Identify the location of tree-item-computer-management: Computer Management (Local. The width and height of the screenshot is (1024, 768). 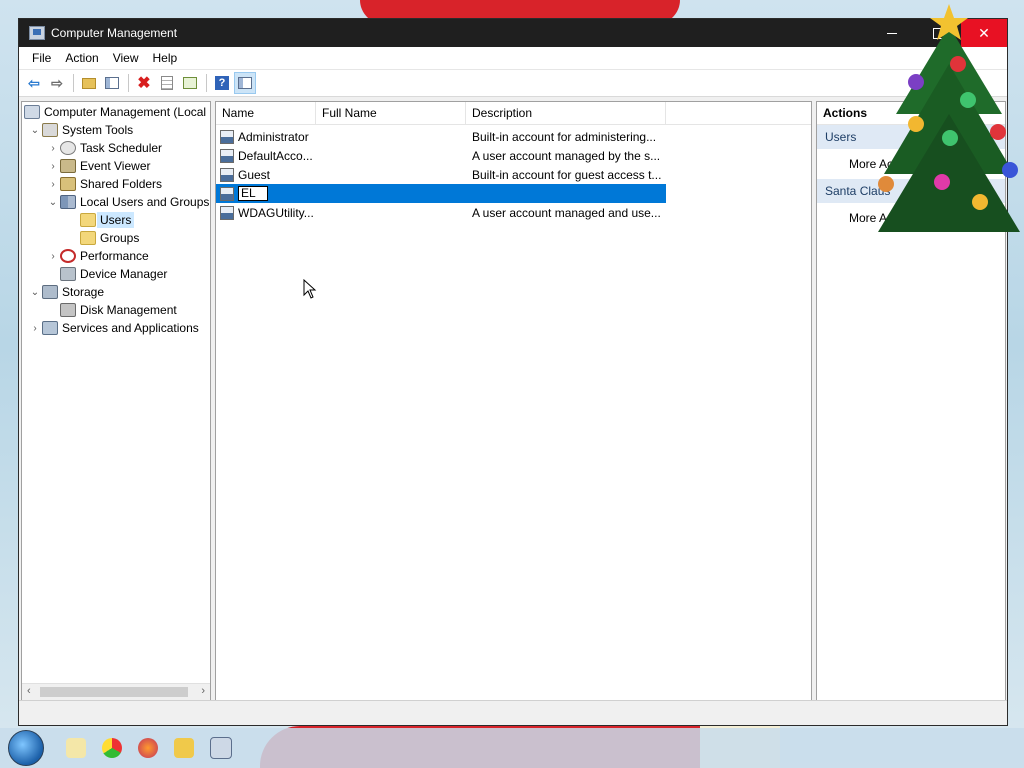
(116, 112).